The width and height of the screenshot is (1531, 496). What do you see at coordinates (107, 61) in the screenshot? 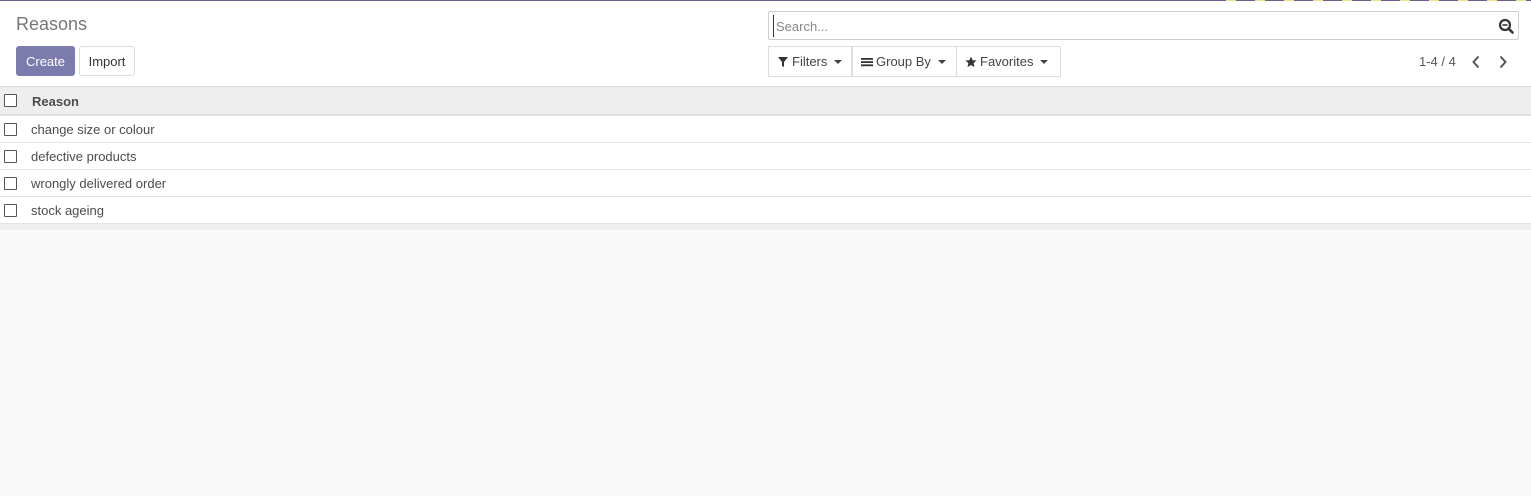
I see `import-button: Import` at bounding box center [107, 61].